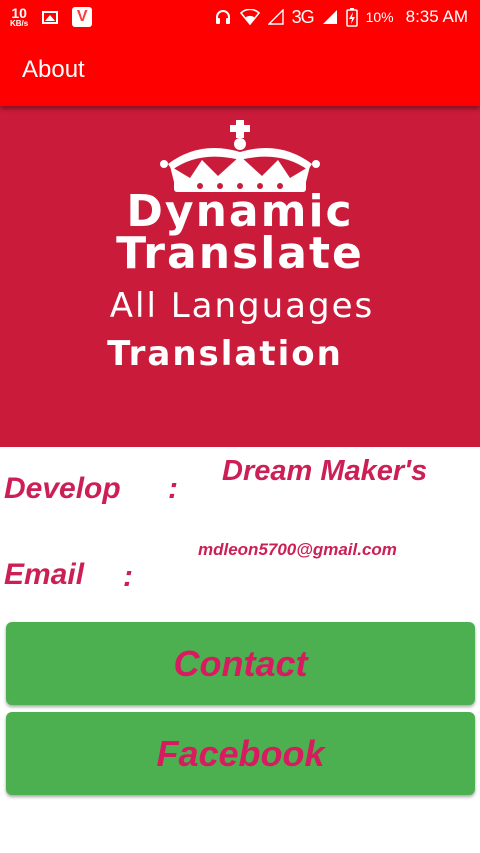  What do you see at coordinates (240, 753) in the screenshot?
I see `facebook-button: Facebook` at bounding box center [240, 753].